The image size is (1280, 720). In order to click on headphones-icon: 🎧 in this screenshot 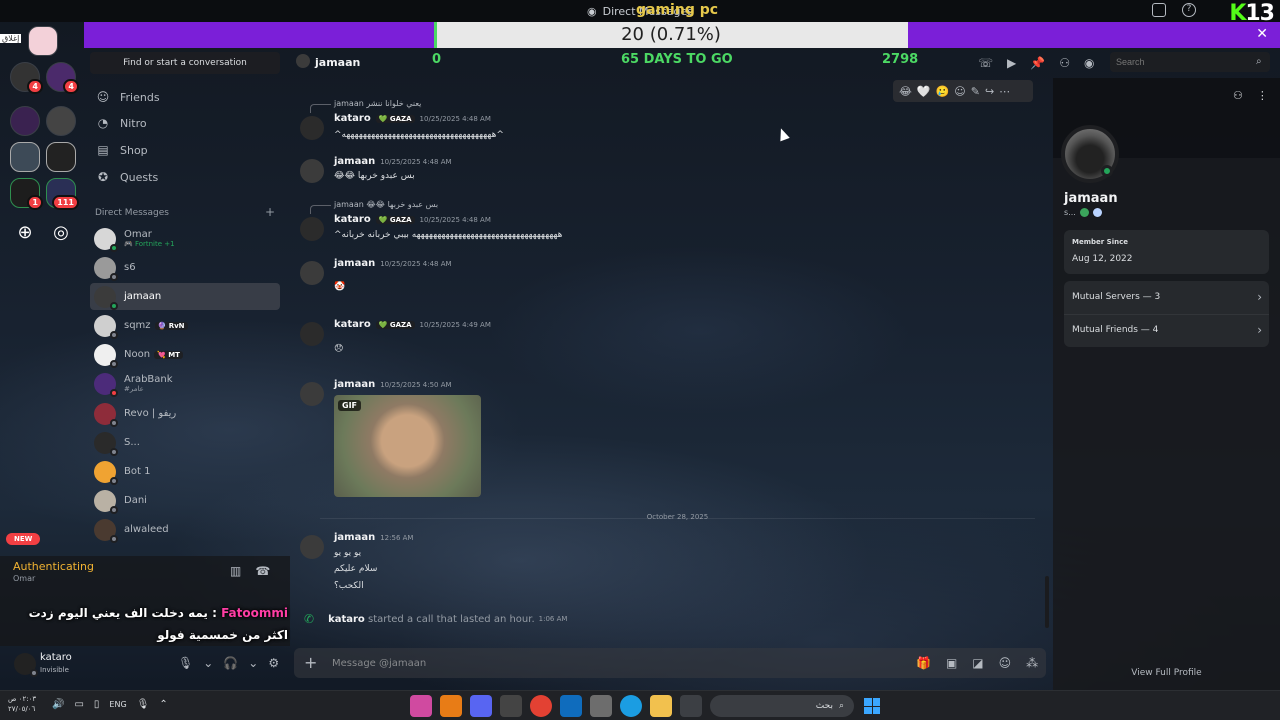, I will do `click(230, 663)`.